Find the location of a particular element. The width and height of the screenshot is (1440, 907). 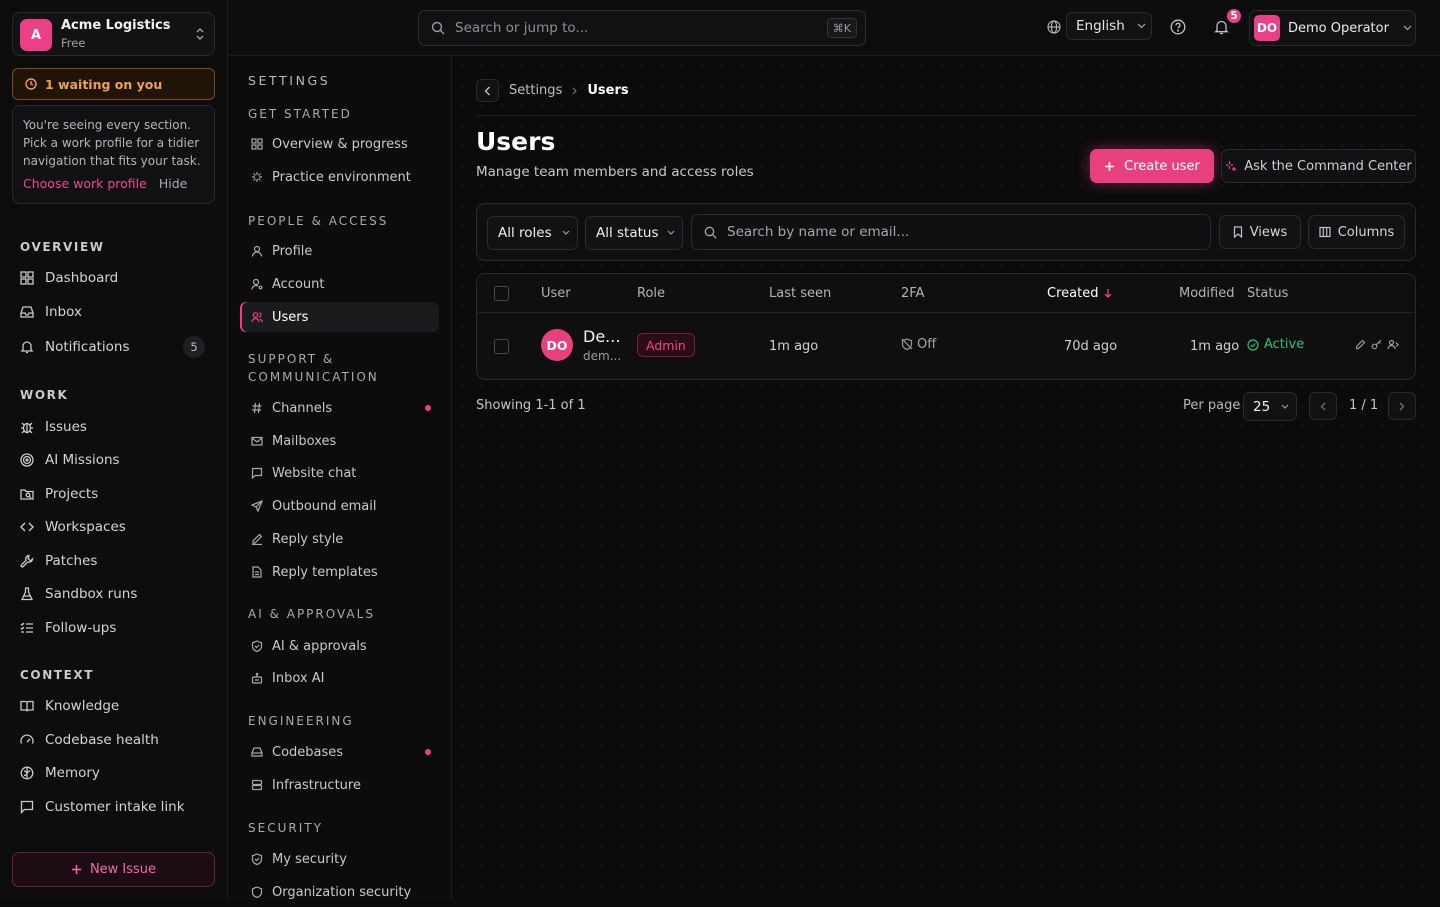

page-title: Users is located at coordinates (516, 141).